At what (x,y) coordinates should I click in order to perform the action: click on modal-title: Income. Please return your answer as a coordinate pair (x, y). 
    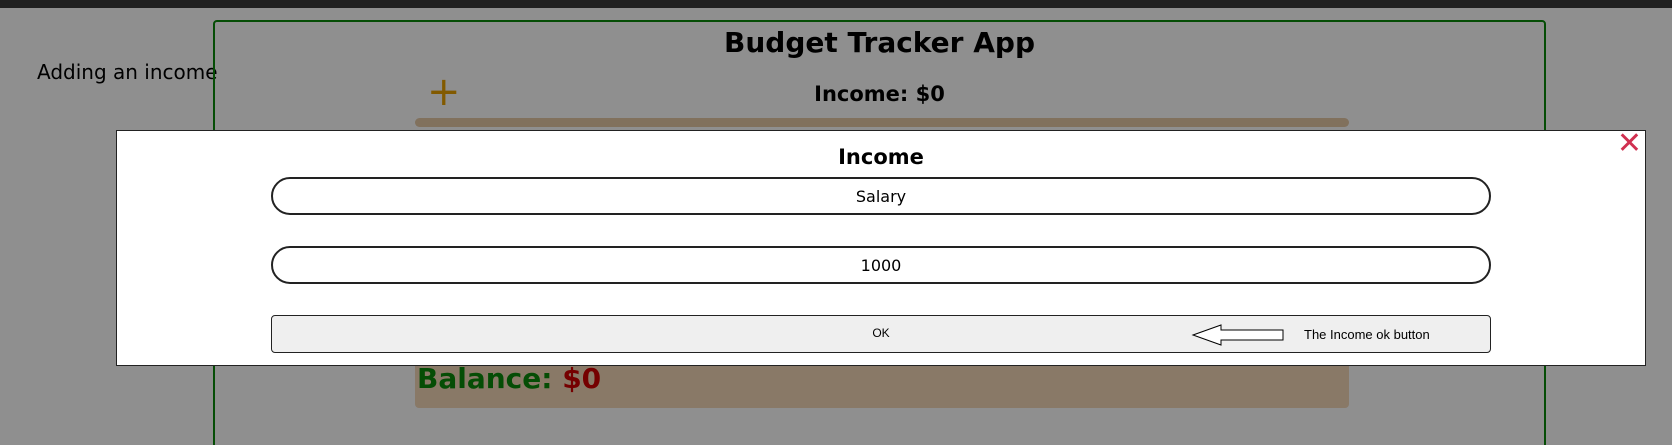
    Looking at the image, I should click on (881, 157).